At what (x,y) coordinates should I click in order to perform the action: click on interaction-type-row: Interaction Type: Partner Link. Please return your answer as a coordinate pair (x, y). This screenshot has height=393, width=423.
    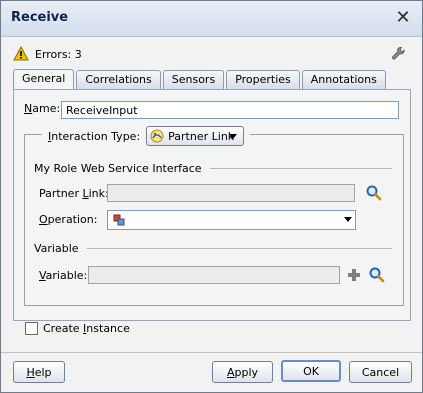
    Looking at the image, I should click on (146, 136).